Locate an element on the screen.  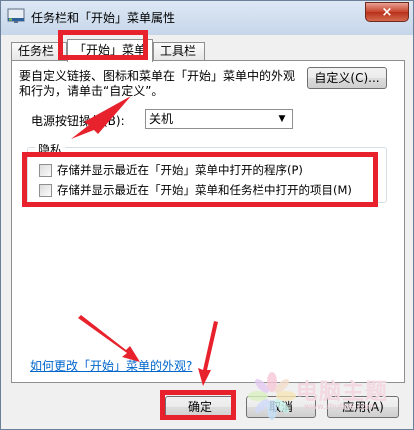
title-bar: 任务栏和「开始」菜单属性 × is located at coordinates (207, 17).